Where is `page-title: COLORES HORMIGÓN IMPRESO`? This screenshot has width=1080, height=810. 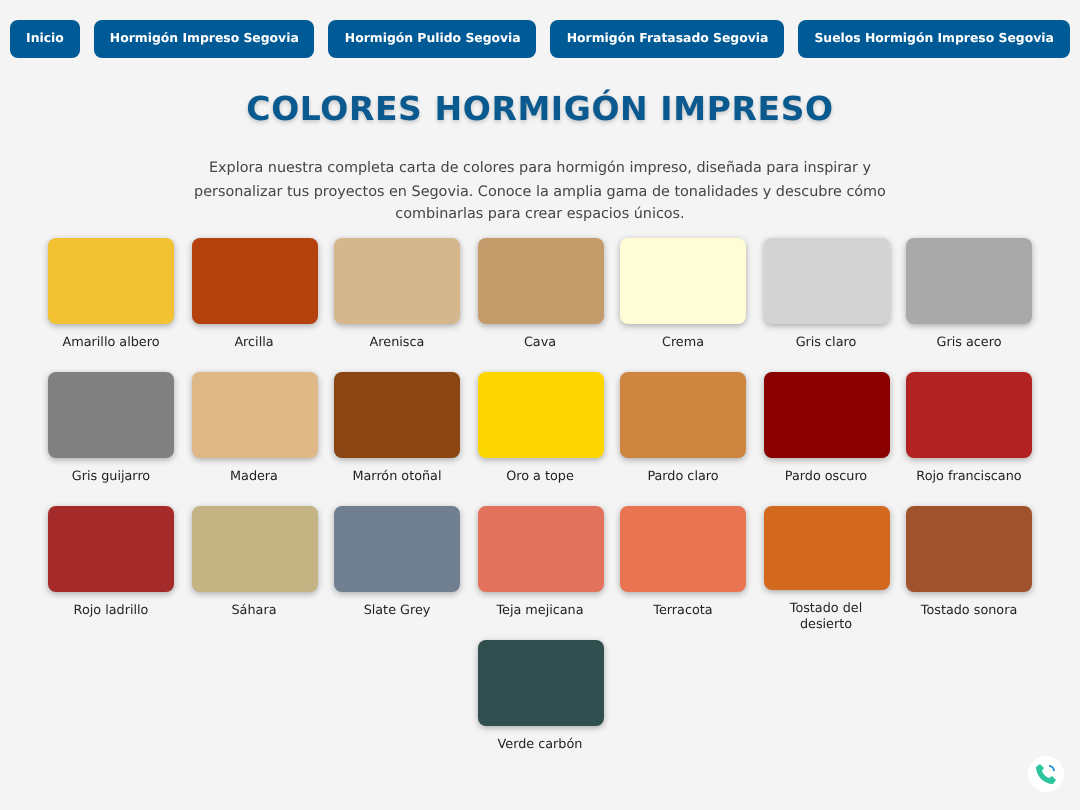 page-title: COLORES HORMIGÓN IMPRESO is located at coordinates (540, 109).